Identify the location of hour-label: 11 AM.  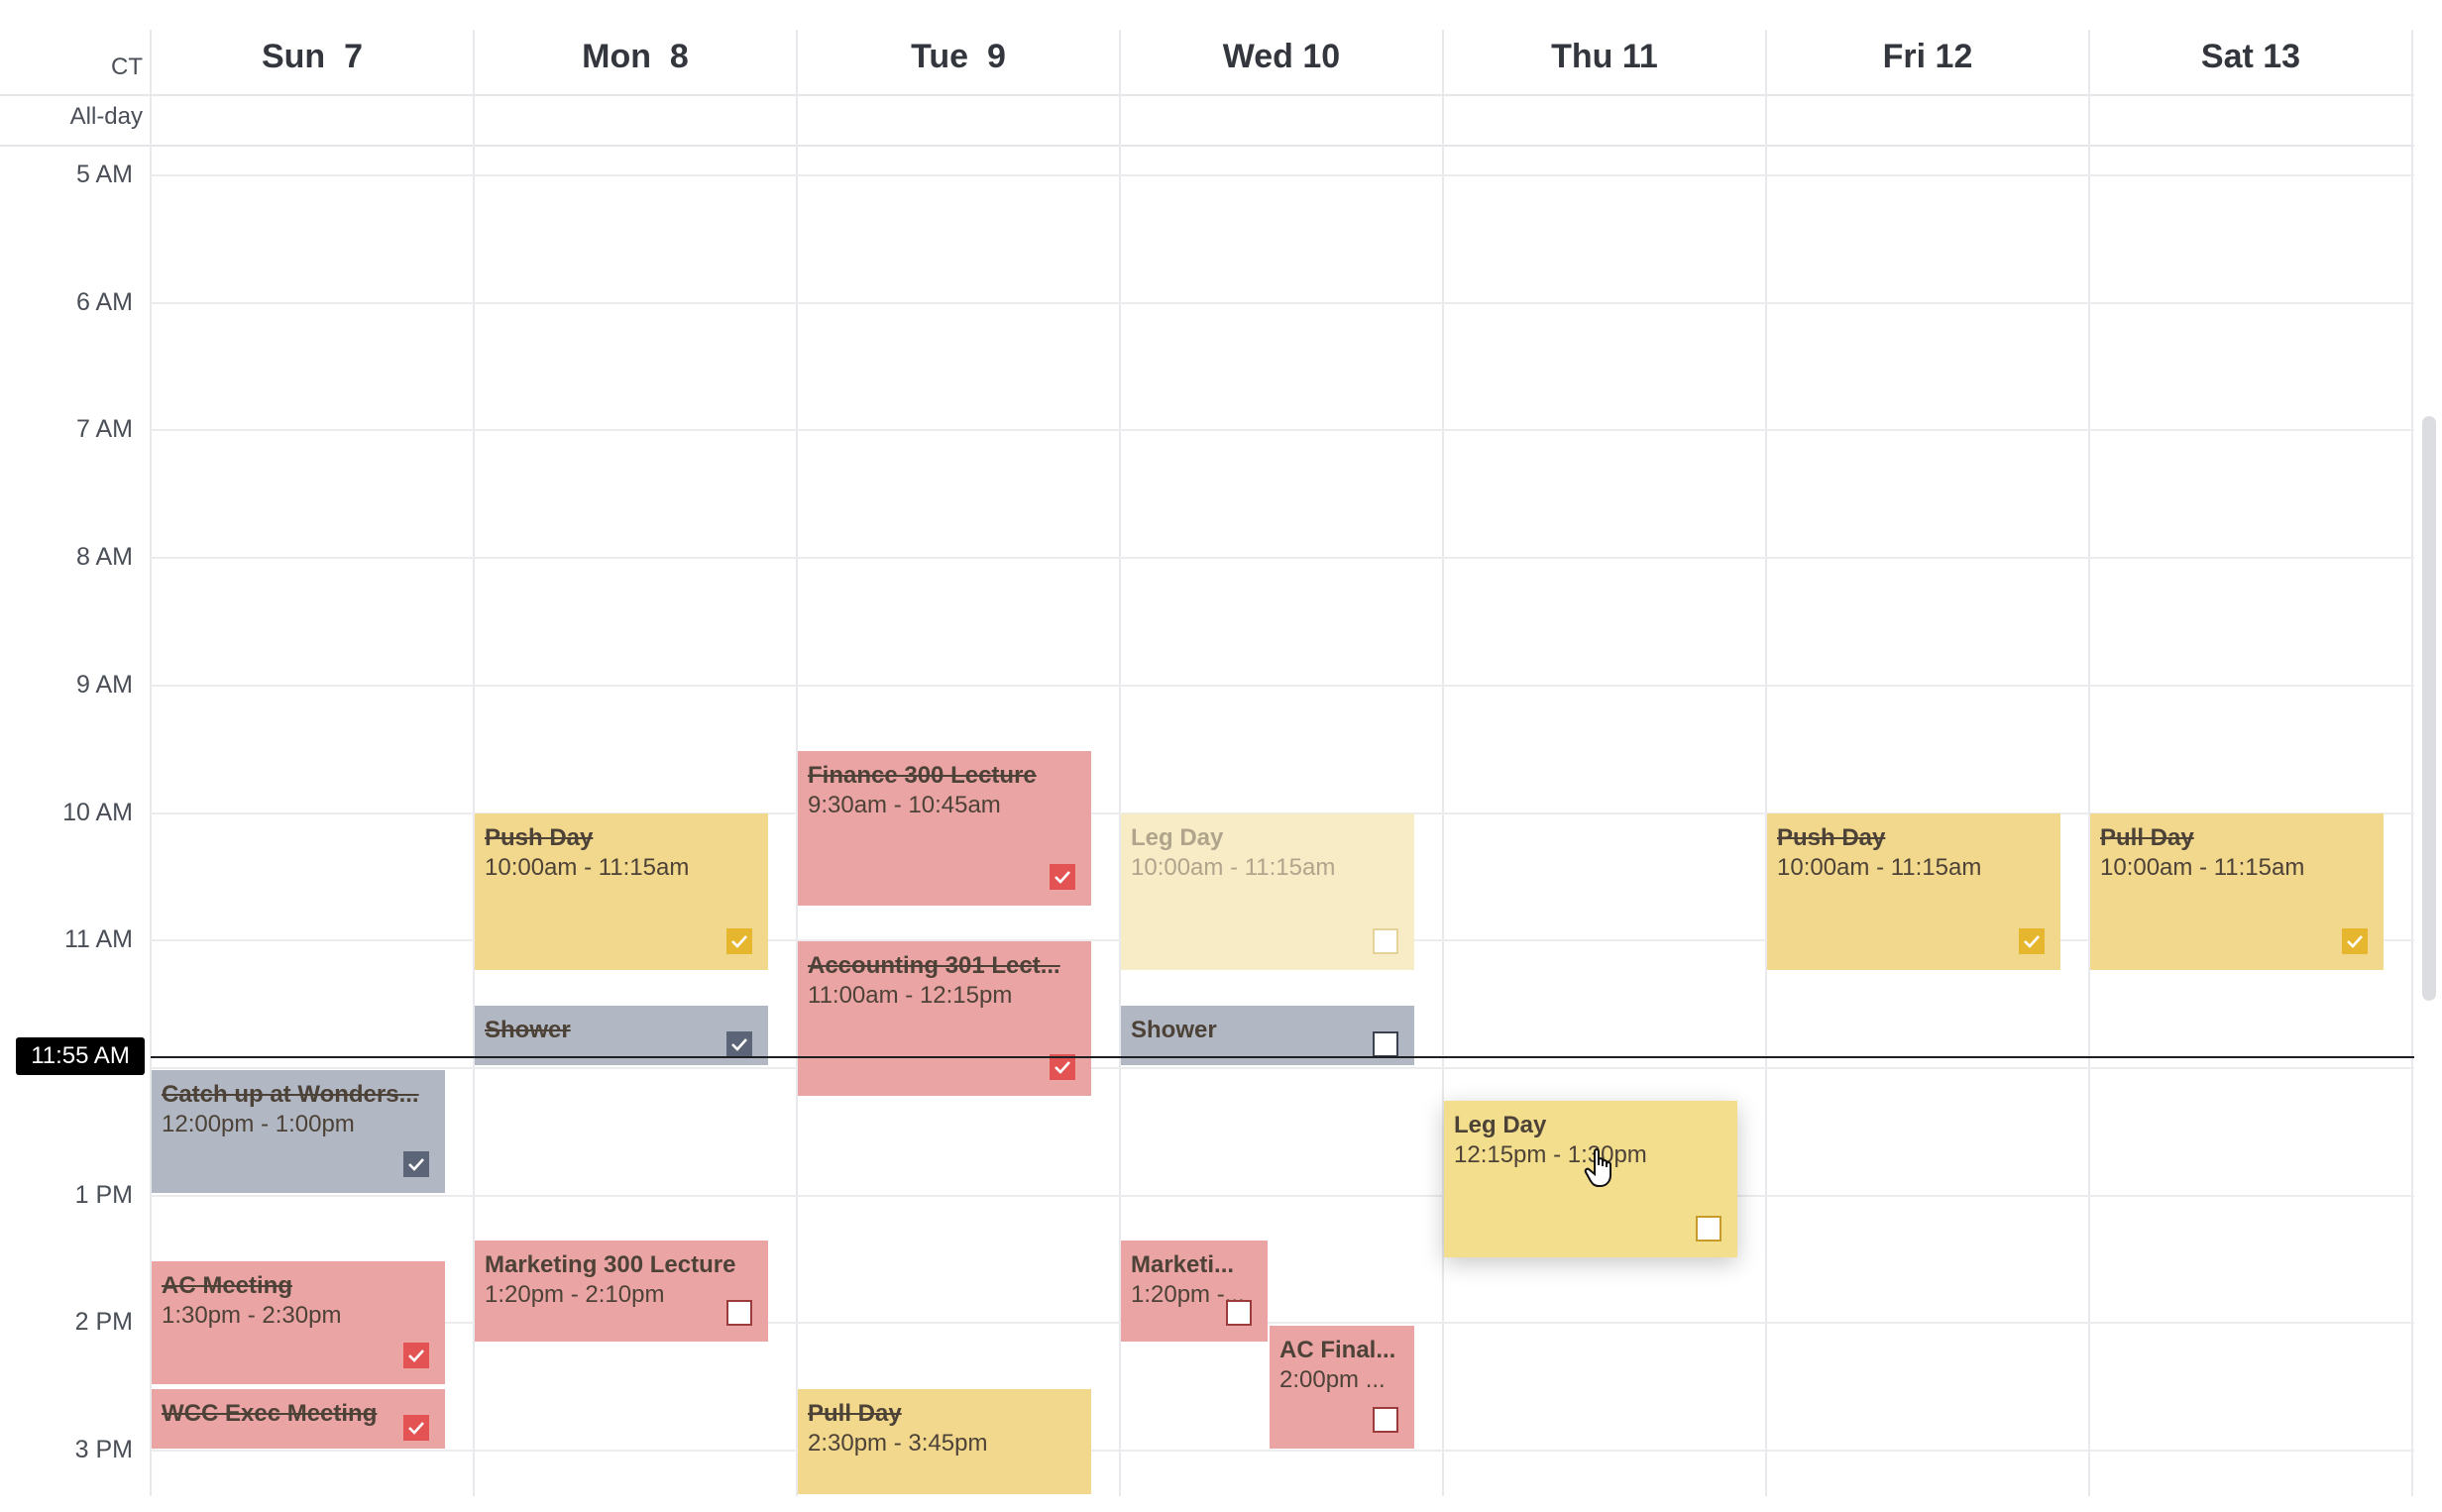
(98, 939).